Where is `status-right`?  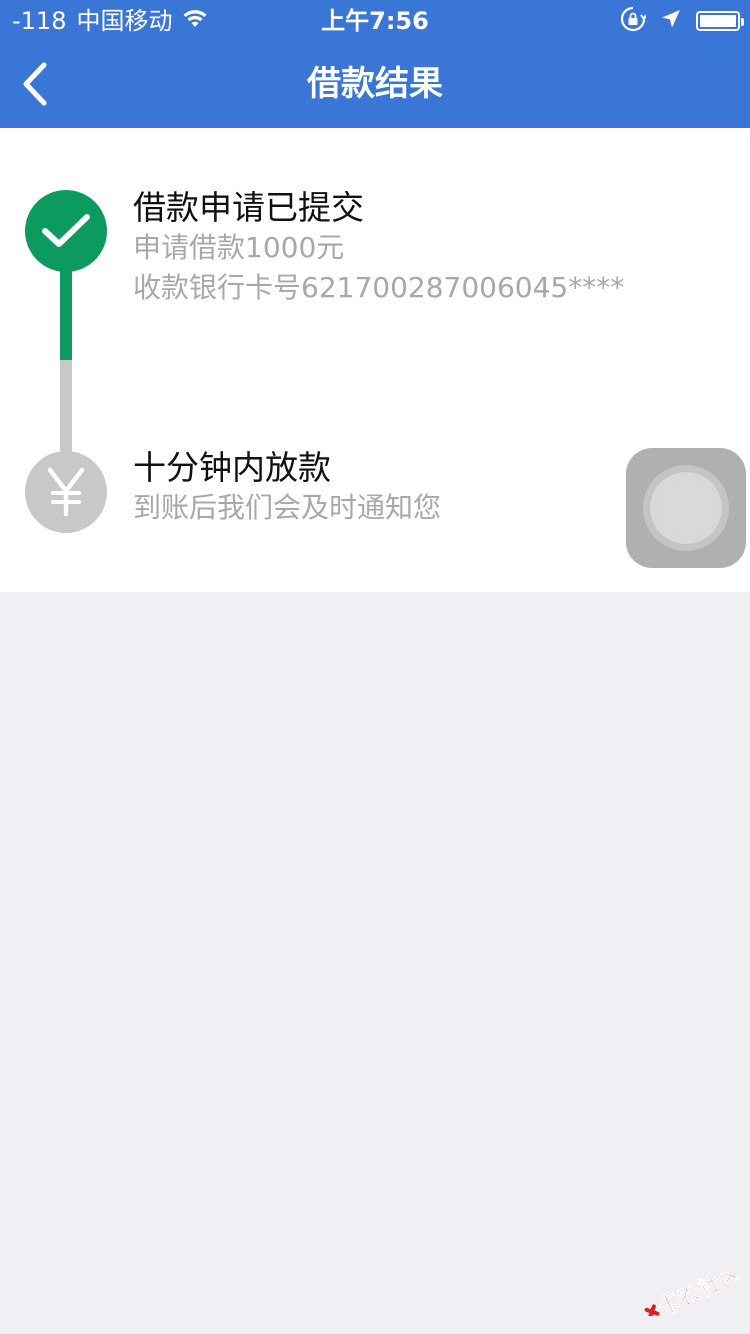
status-right is located at coordinates (675, 21).